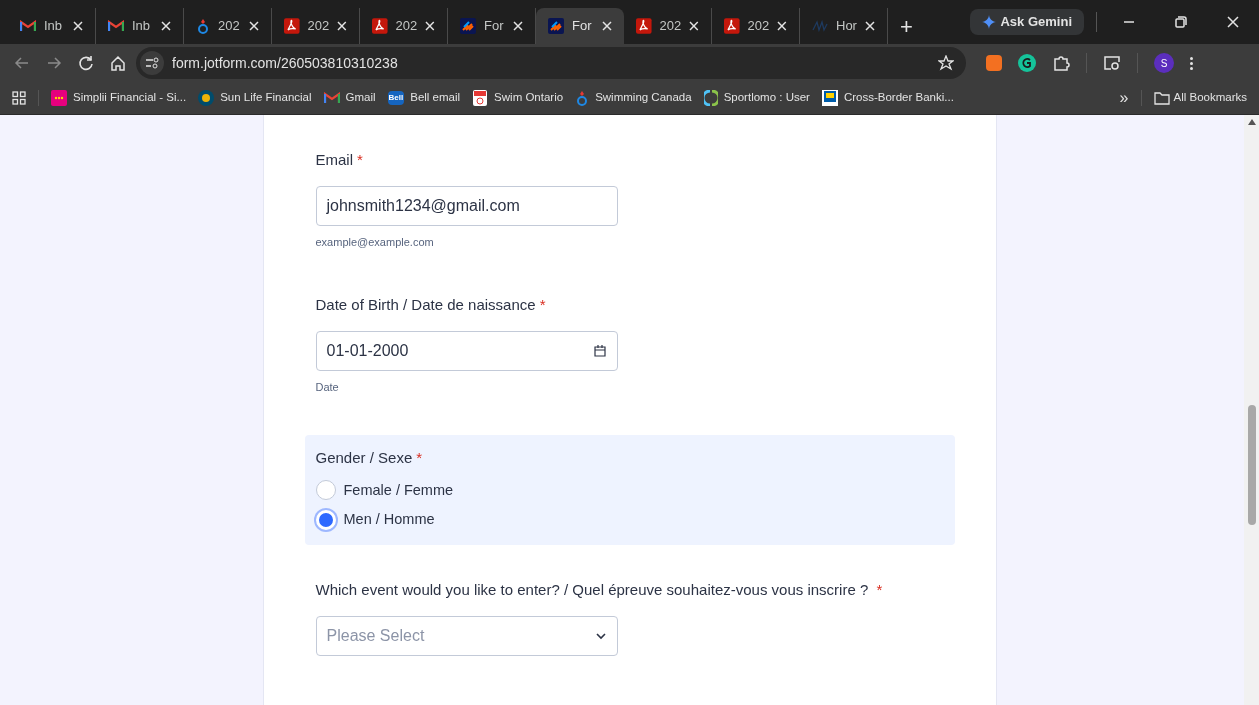 This screenshot has width=1259, height=705. I want to click on url-text: form.jotform.com/260503810310238, so click(285, 63).